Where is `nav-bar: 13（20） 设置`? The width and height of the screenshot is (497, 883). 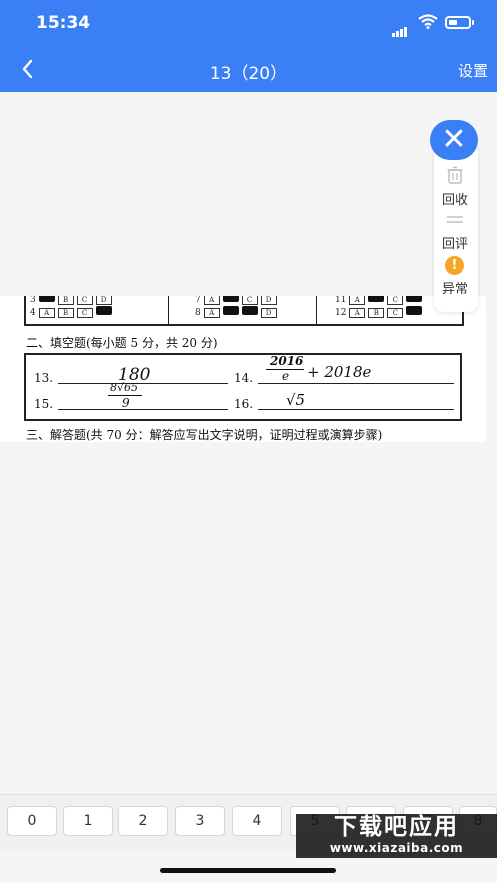
nav-bar: 13（20） 设置 is located at coordinates (248, 69).